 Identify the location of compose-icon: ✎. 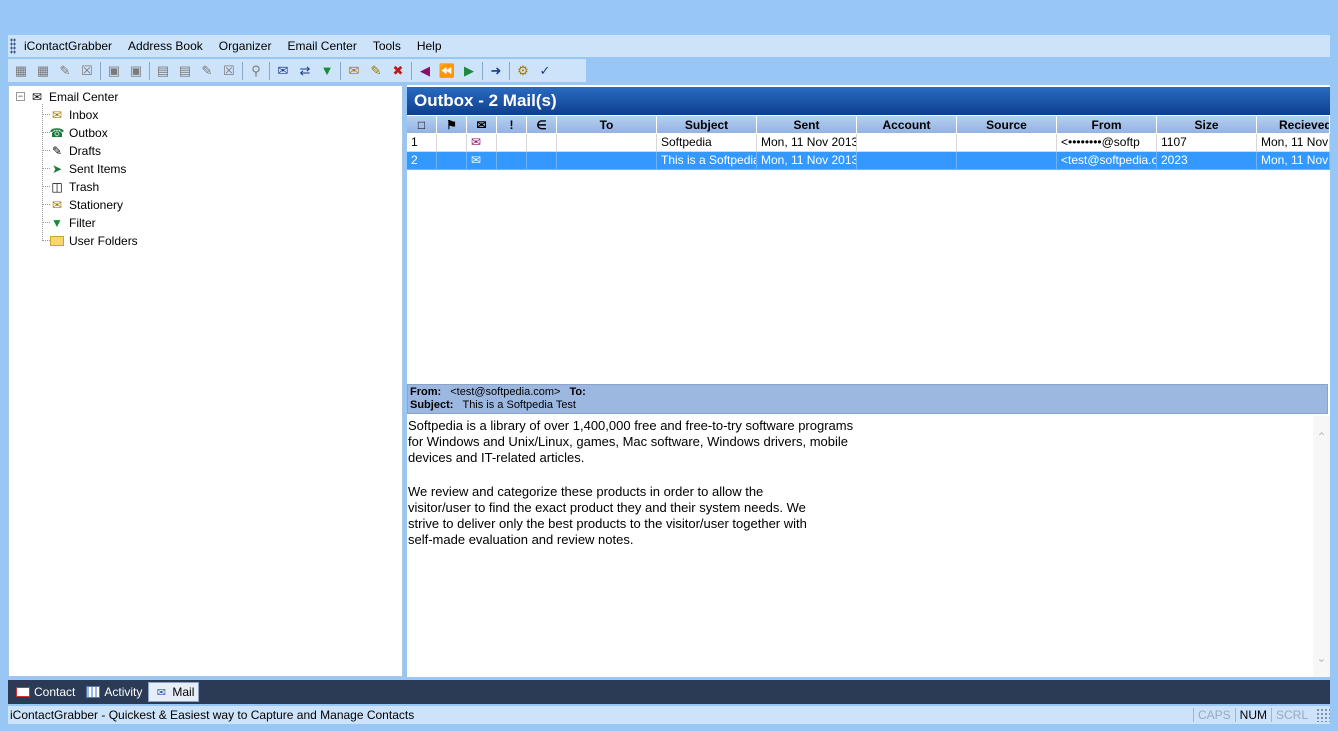
(376, 71).